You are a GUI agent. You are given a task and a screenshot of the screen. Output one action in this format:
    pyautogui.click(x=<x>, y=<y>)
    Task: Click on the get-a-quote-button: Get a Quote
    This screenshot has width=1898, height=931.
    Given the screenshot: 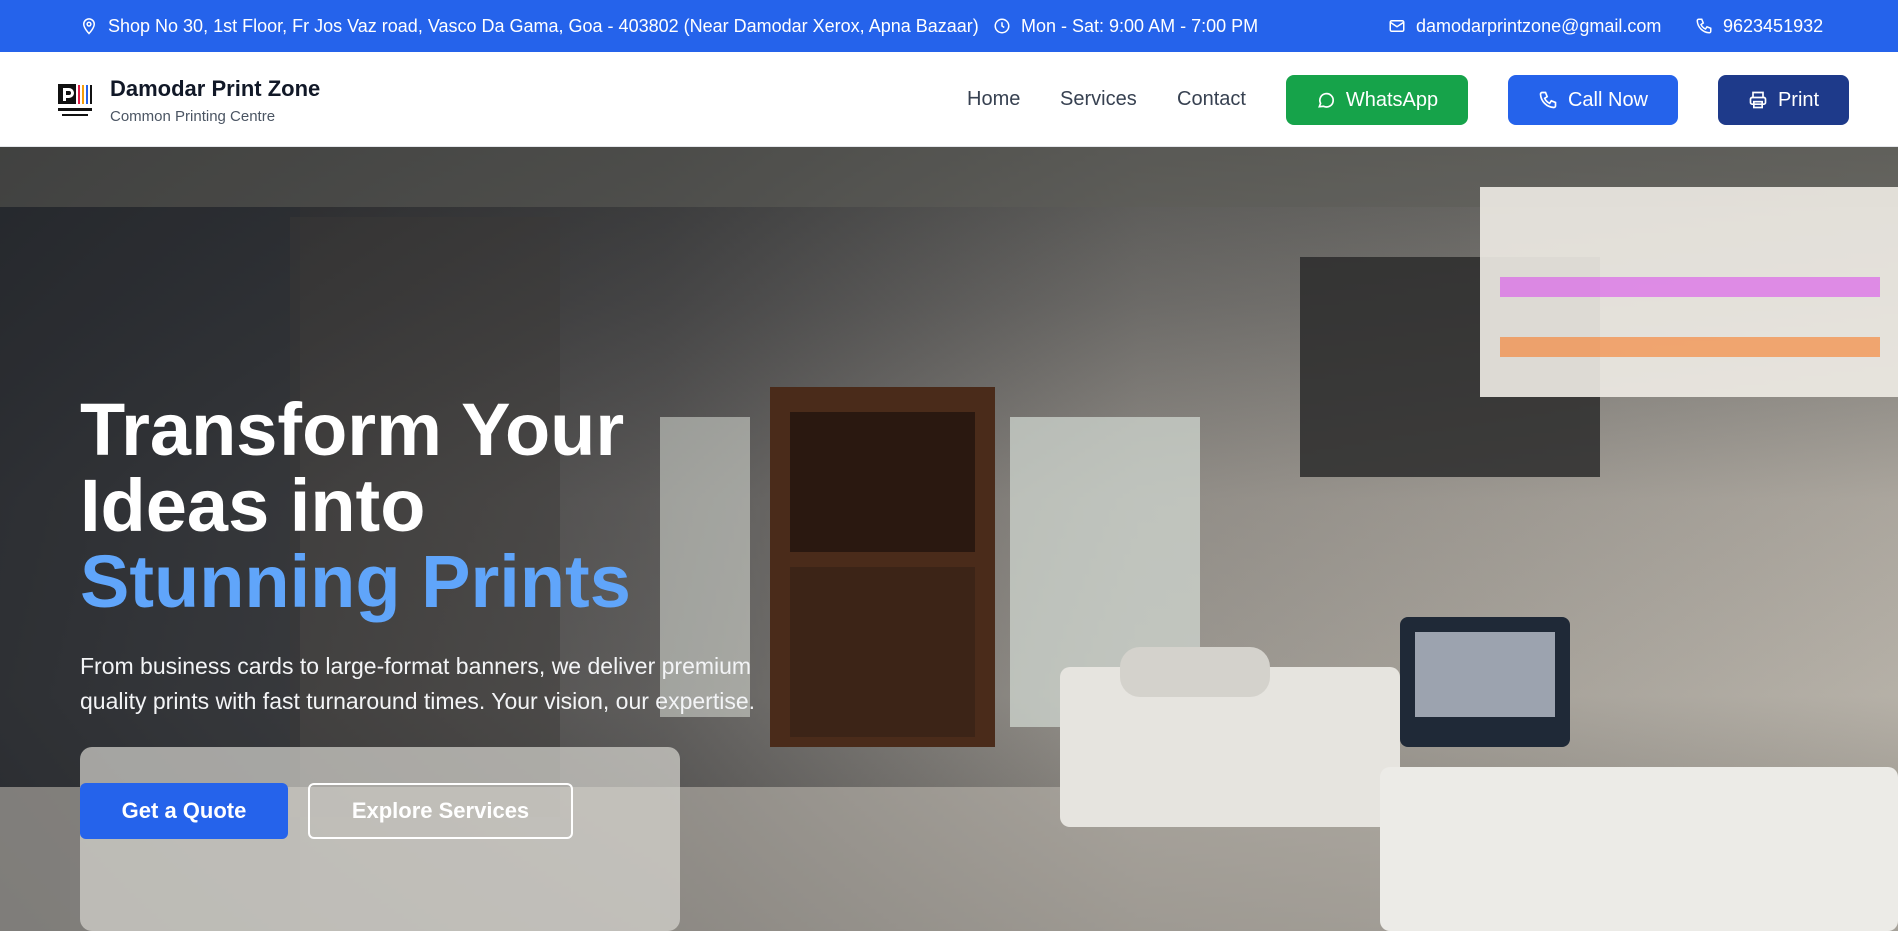 What is the action you would take?
    pyautogui.click(x=184, y=811)
    